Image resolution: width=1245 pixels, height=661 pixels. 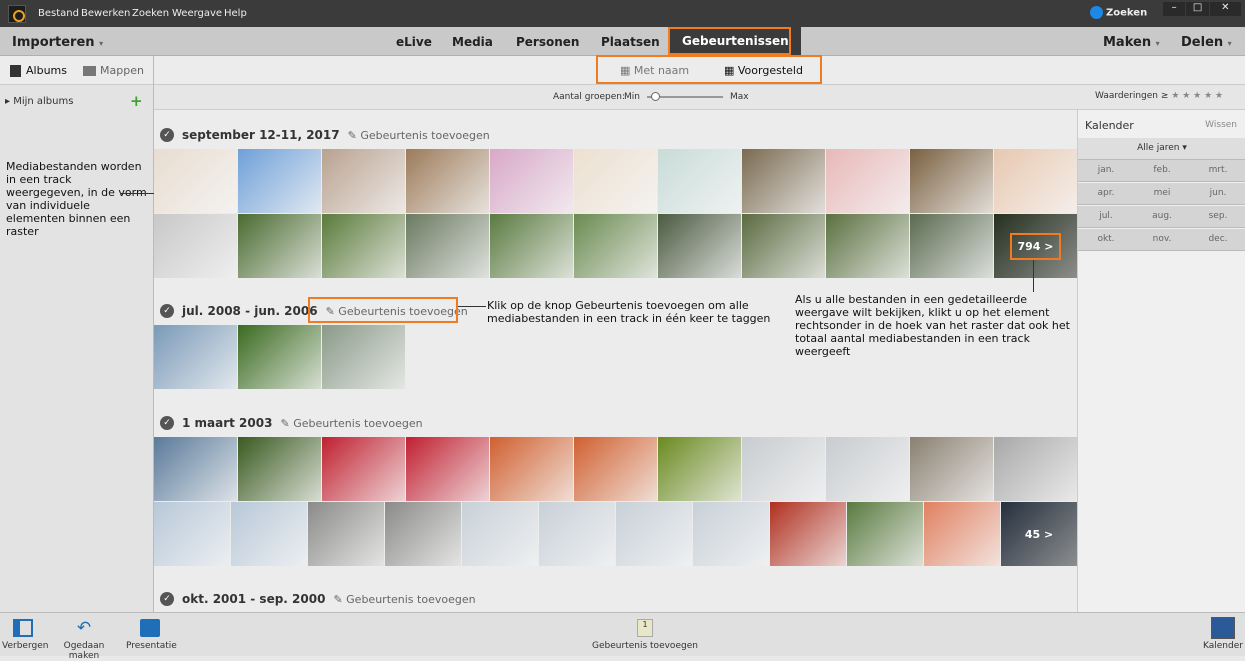 What do you see at coordinates (1217, 170) in the screenshot?
I see `month-cell: mrt.` at bounding box center [1217, 170].